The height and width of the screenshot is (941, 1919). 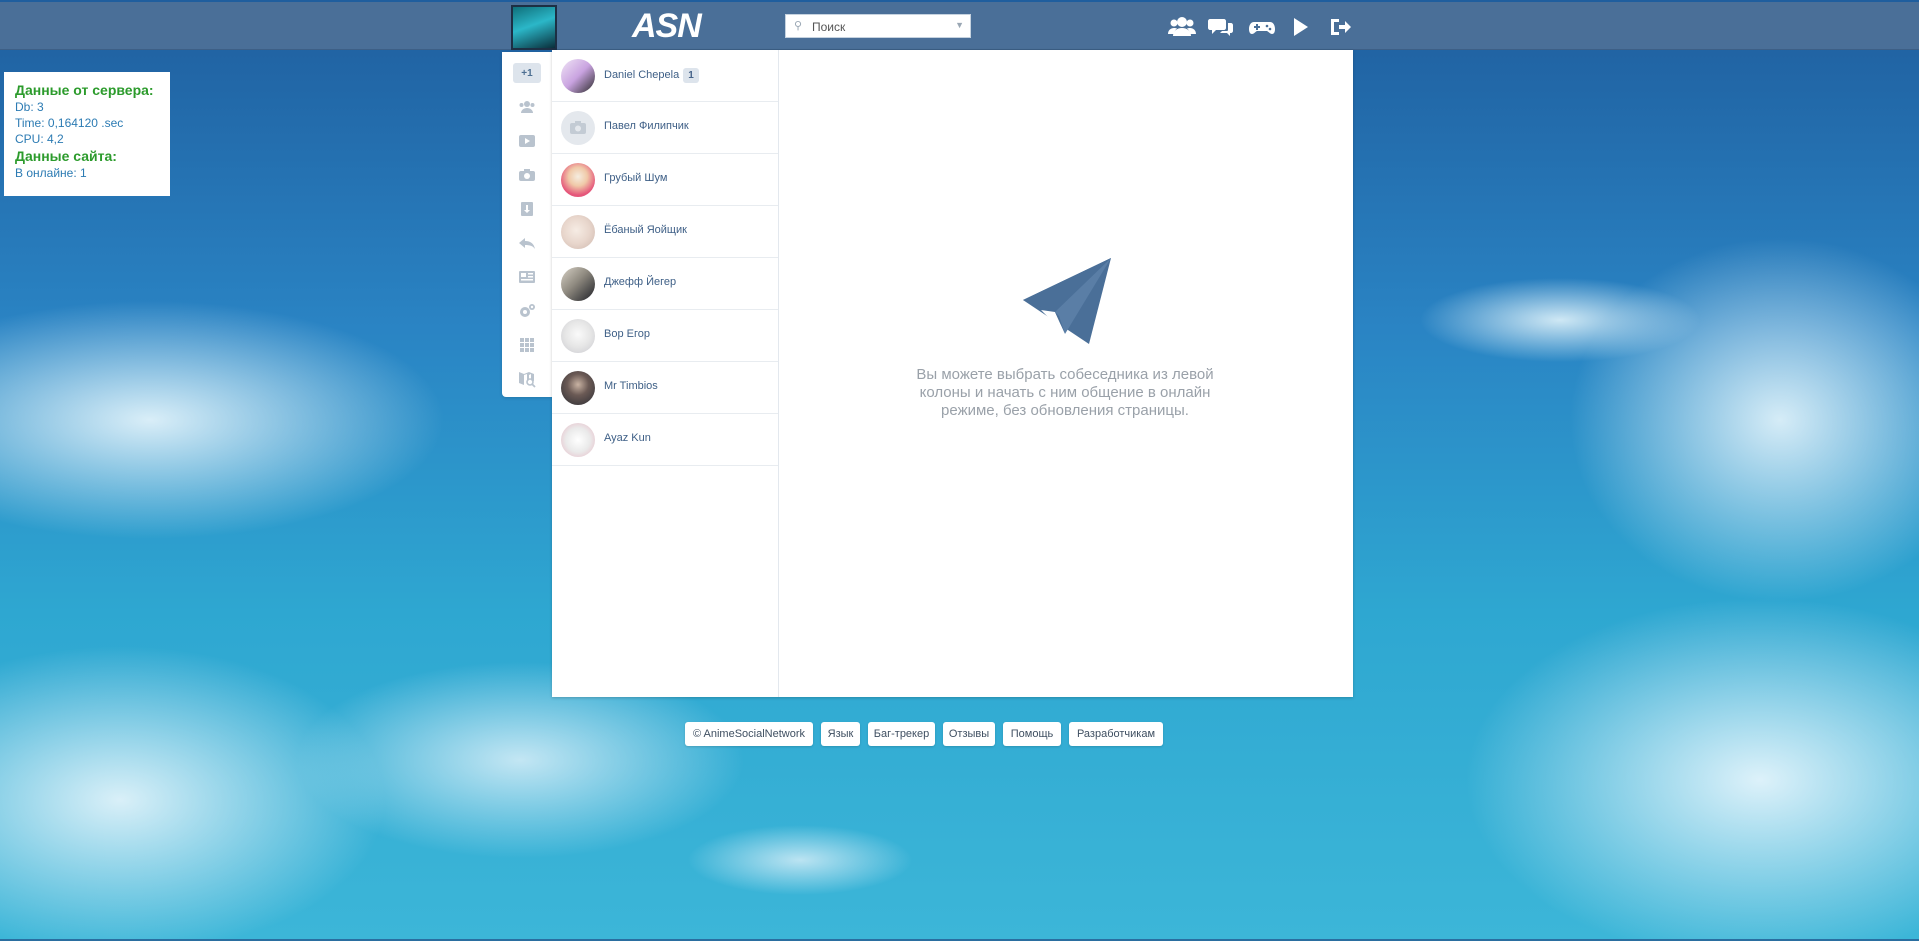 I want to click on dialog-item: Павел Филипчик, so click(x=665, y=128).